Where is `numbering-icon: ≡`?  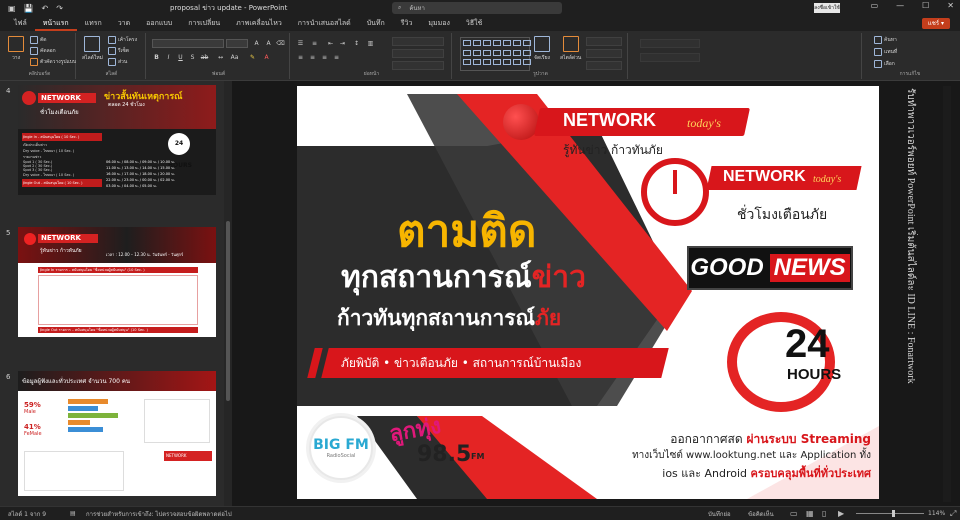
numbering-icon: ≡ is located at coordinates (314, 43).